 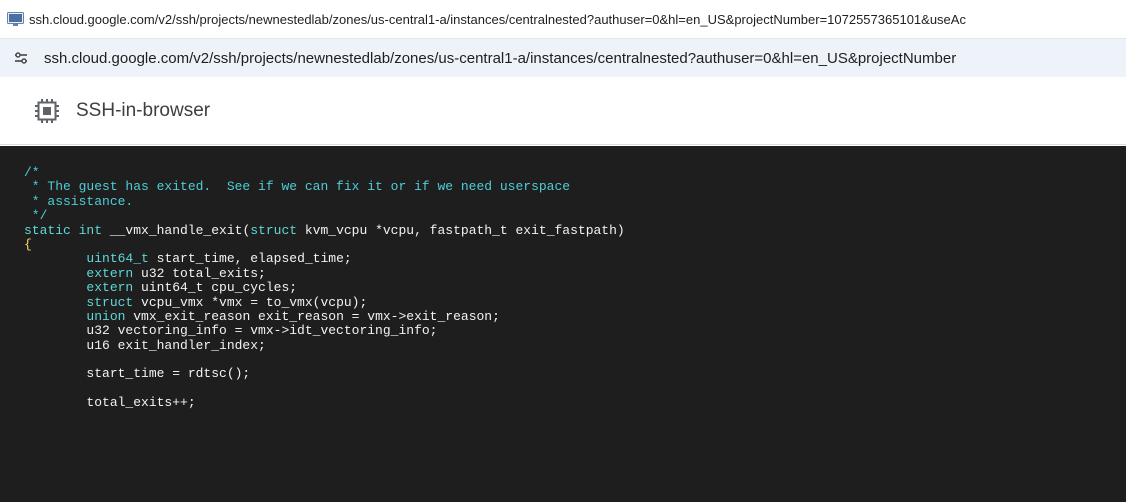 What do you see at coordinates (324, 273) in the screenshot?
I see `terminal-line: extern u32 total_exits;` at bounding box center [324, 273].